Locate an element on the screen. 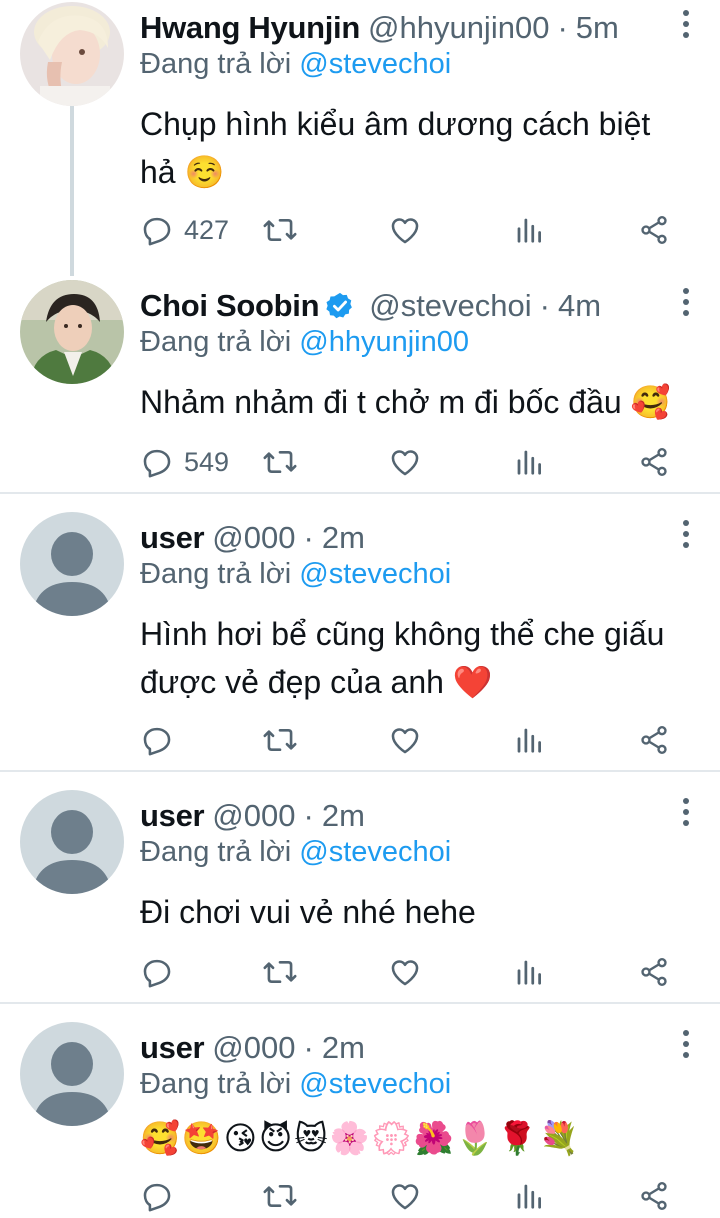 This screenshot has width=720, height=1218. reply-count: 549 is located at coordinates (207, 461).